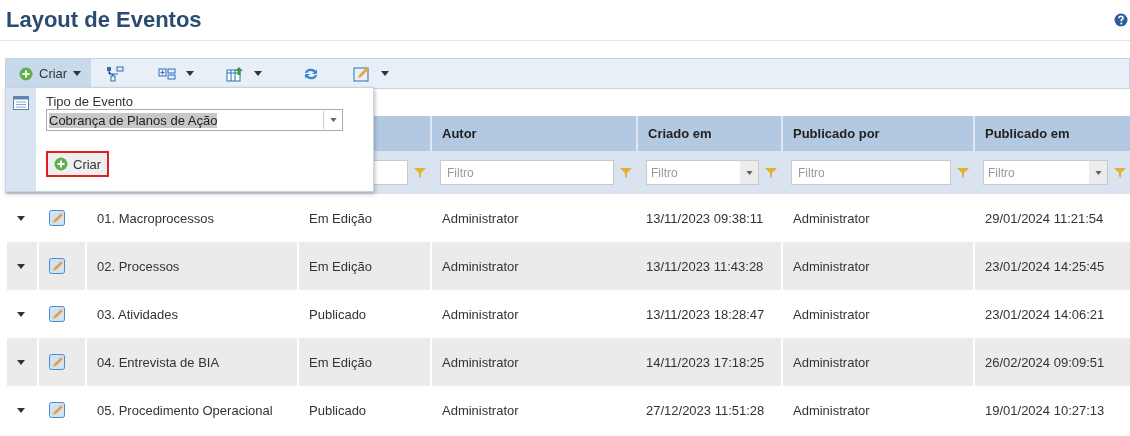  I want to click on column-header: Publicado por, so click(877, 133).